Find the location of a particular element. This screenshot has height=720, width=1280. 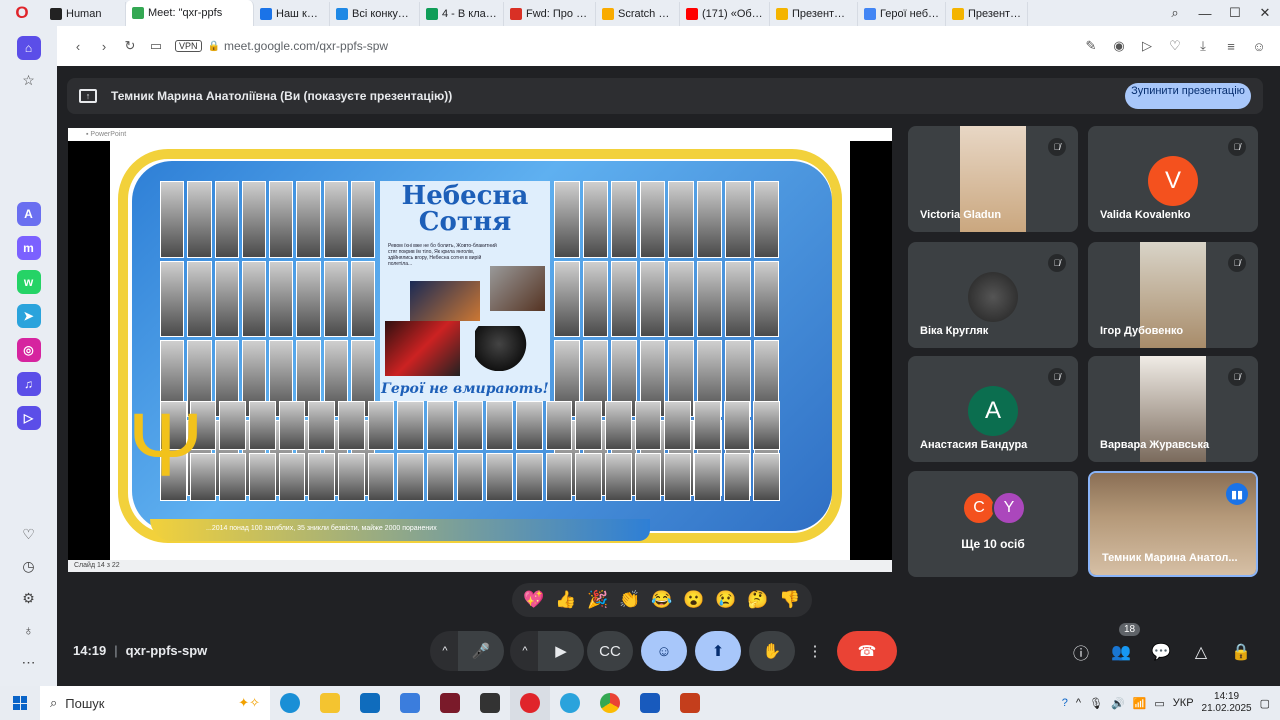

messenger-icon: m is located at coordinates (28, 248).